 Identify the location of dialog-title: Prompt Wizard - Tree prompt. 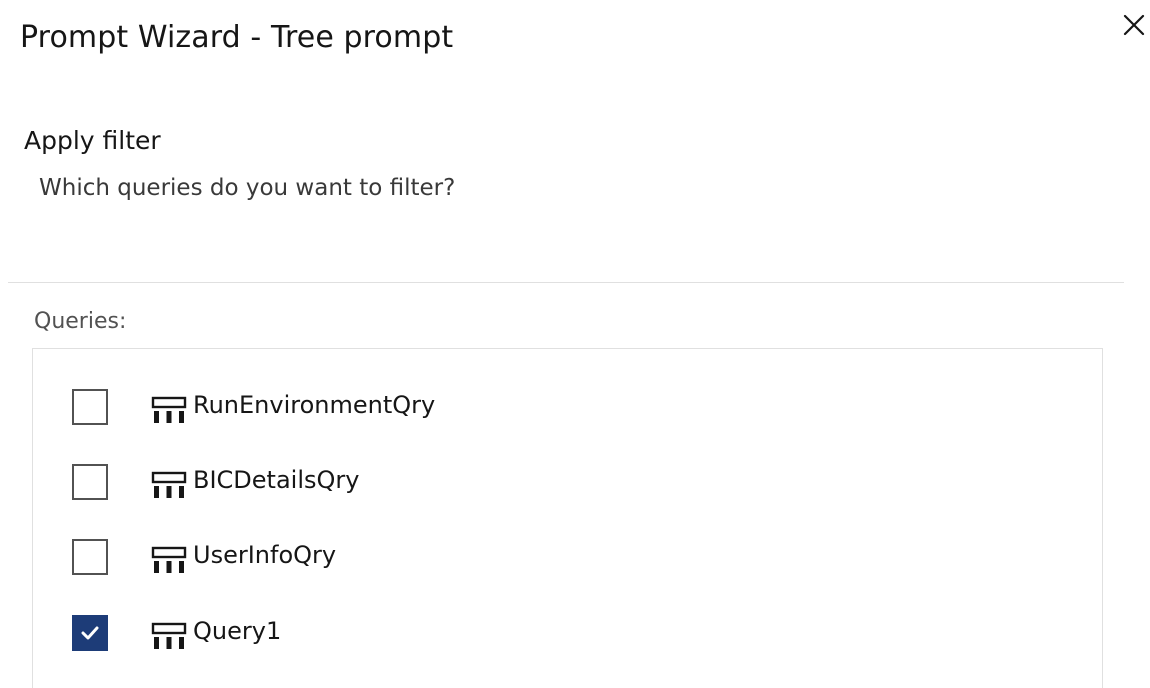
(237, 37).